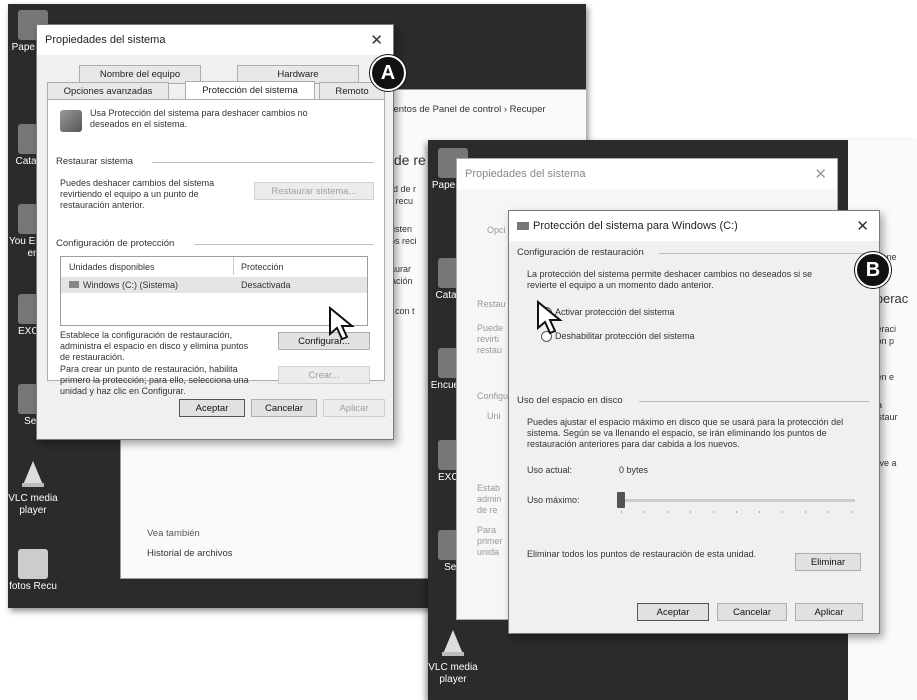 The image size is (917, 700). What do you see at coordinates (635, 226) in the screenshot?
I see `dialog-title: Protección del sistema para Windows (C:)` at bounding box center [635, 226].